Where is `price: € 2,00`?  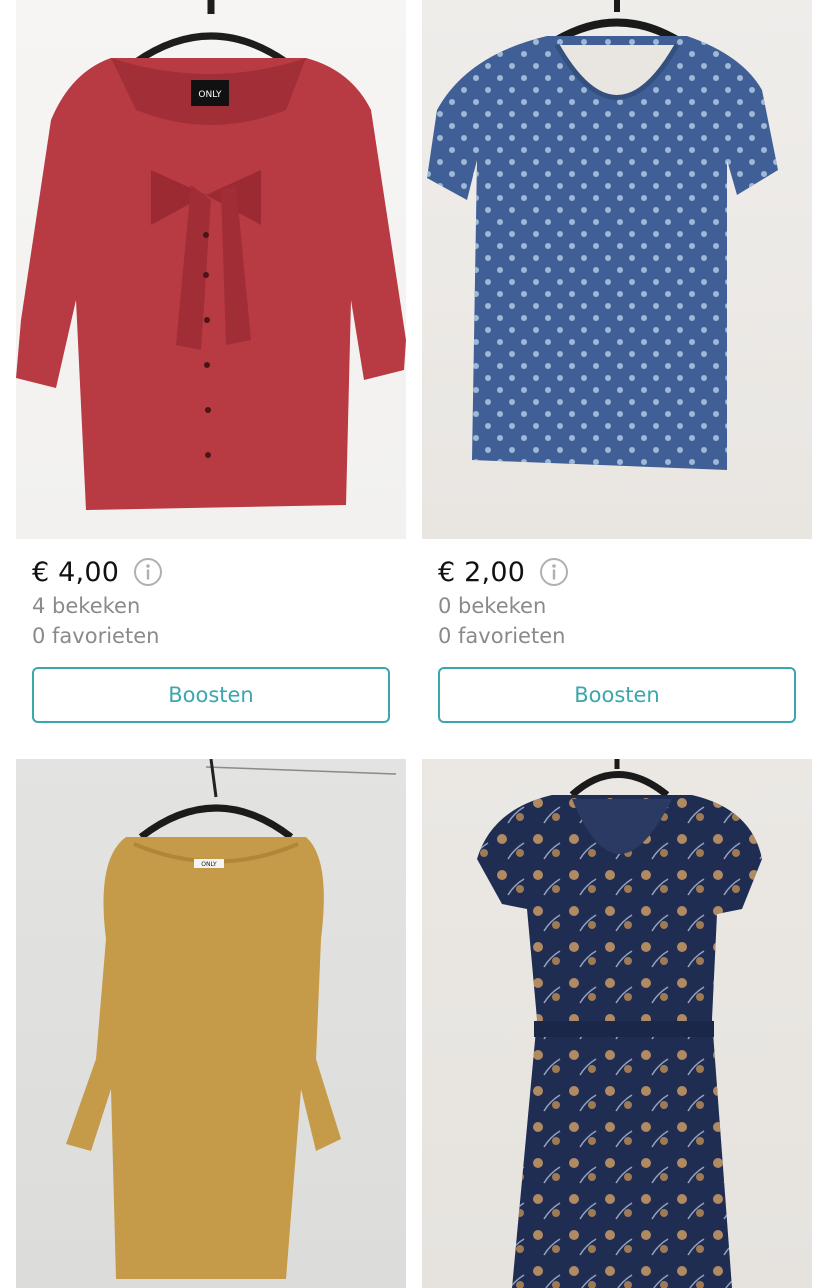 price: € 2,00 is located at coordinates (482, 572).